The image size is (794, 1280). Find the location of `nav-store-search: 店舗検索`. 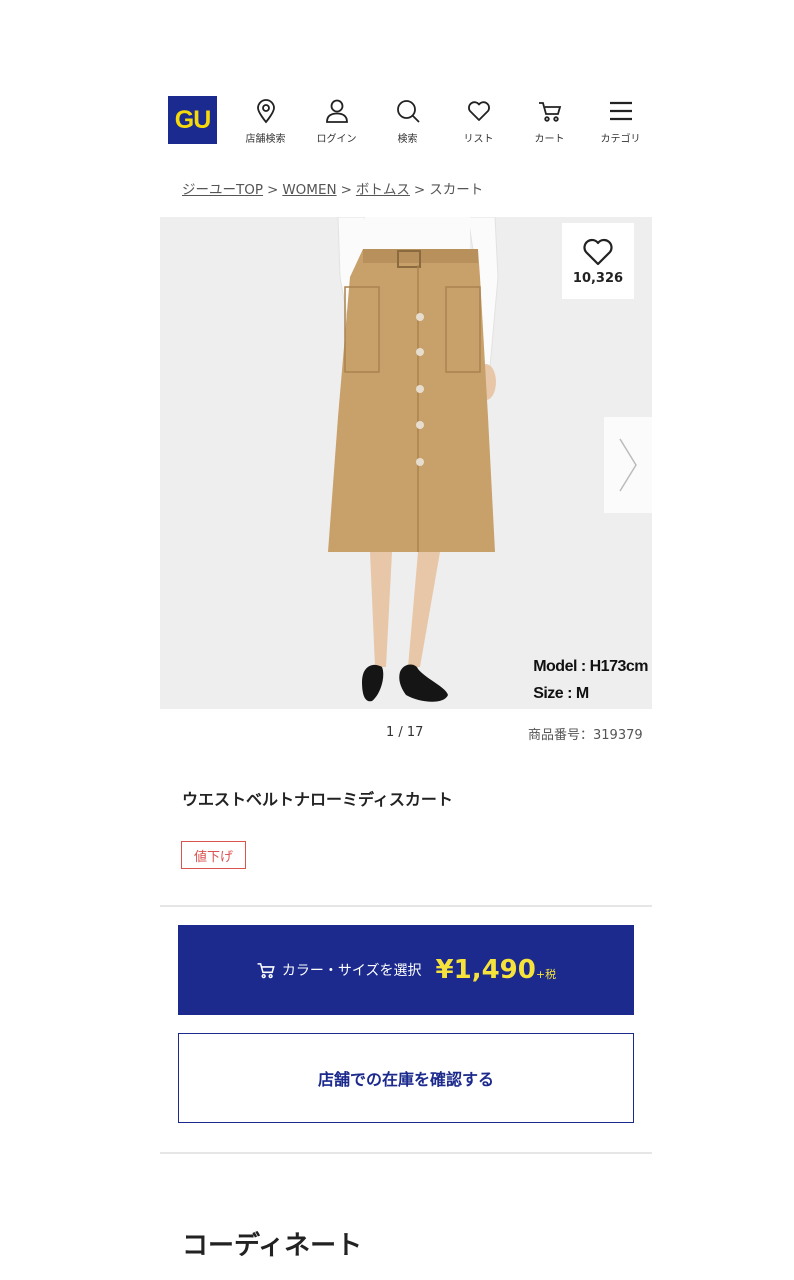

nav-store-search: 店舗検索 is located at coordinates (265, 121).